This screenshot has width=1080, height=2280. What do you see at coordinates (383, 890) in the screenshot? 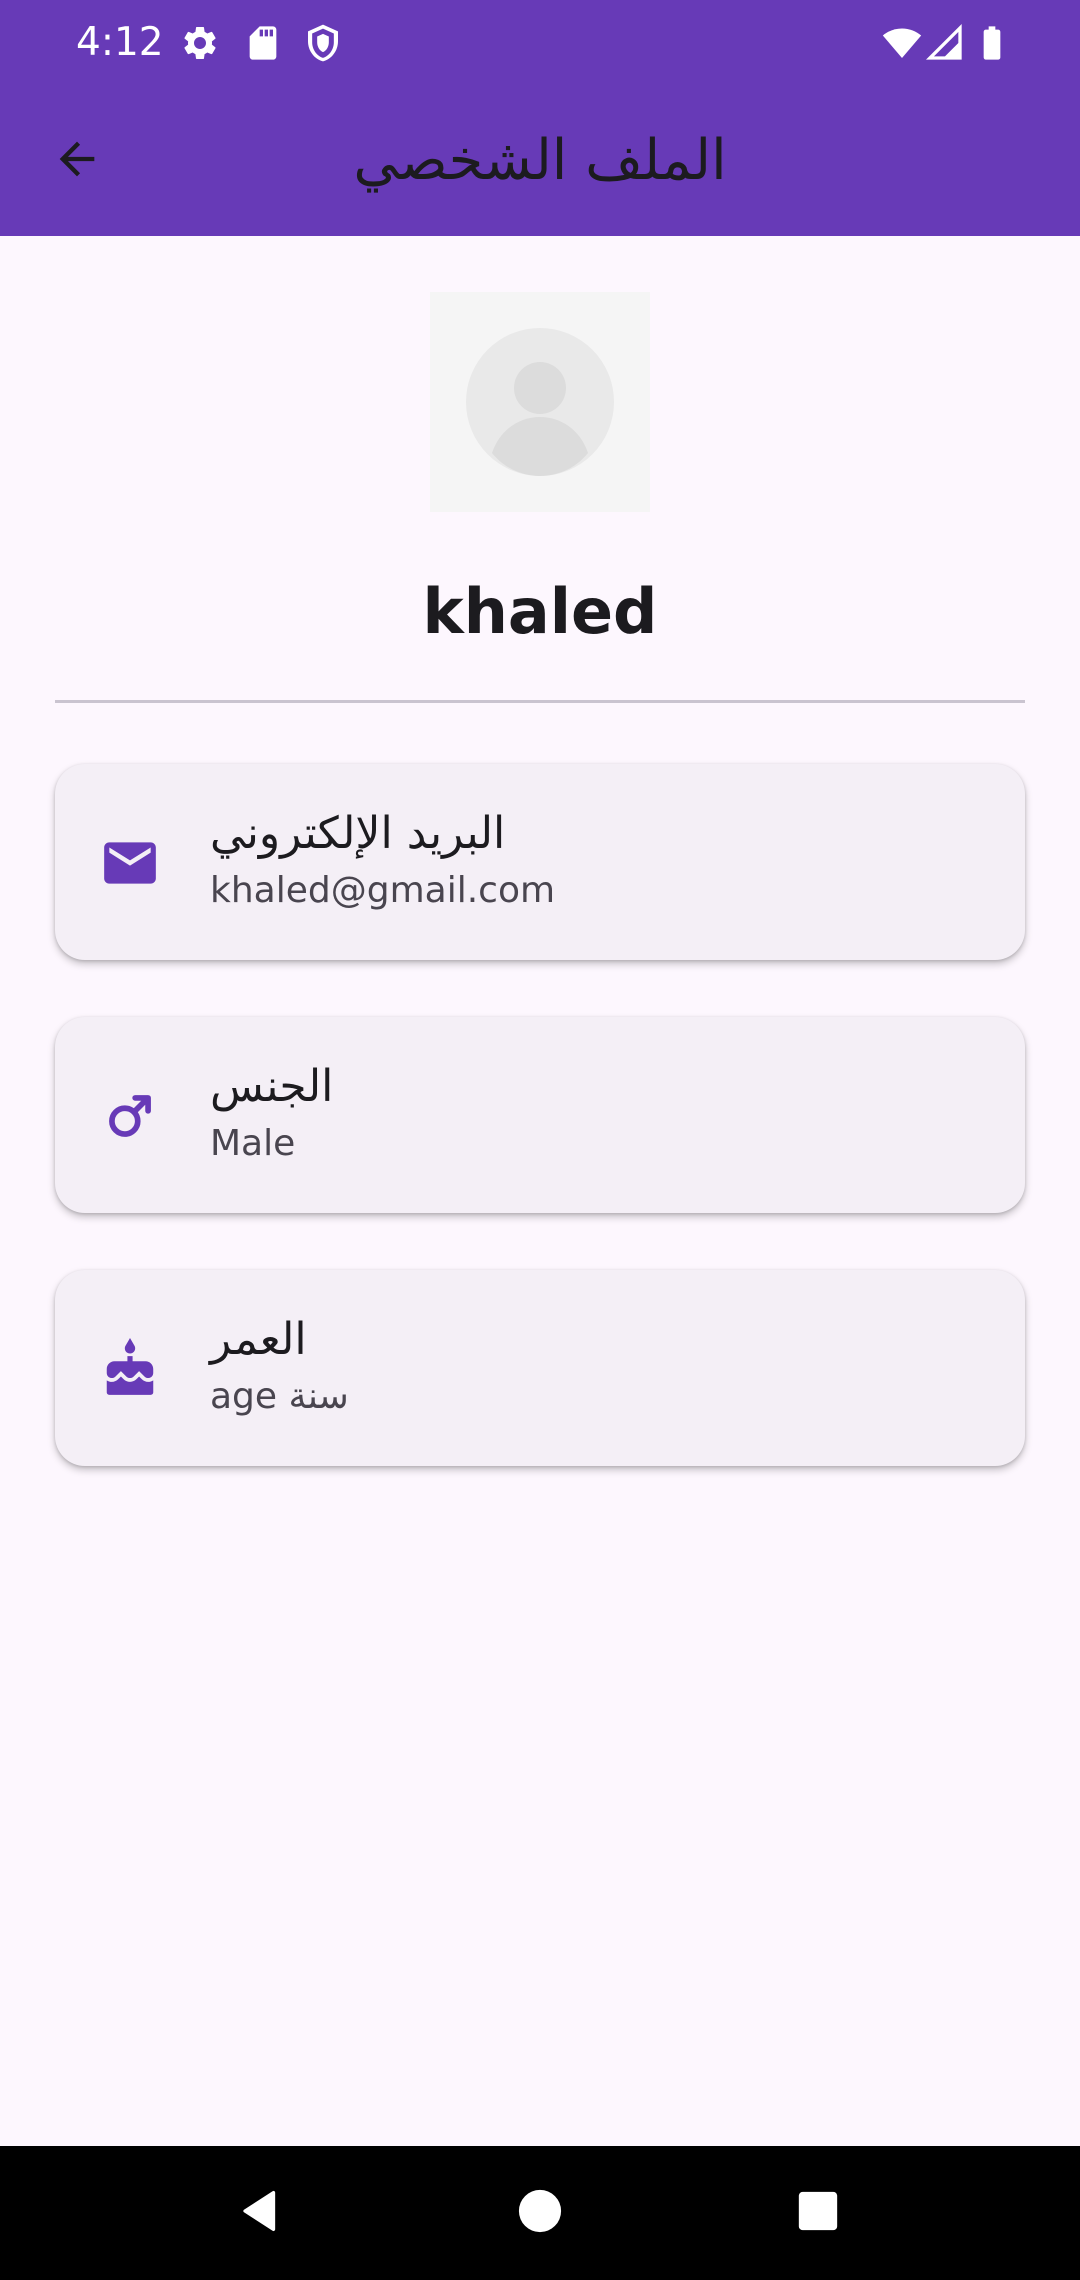
I see `email-value: khaled@gmail.com` at bounding box center [383, 890].